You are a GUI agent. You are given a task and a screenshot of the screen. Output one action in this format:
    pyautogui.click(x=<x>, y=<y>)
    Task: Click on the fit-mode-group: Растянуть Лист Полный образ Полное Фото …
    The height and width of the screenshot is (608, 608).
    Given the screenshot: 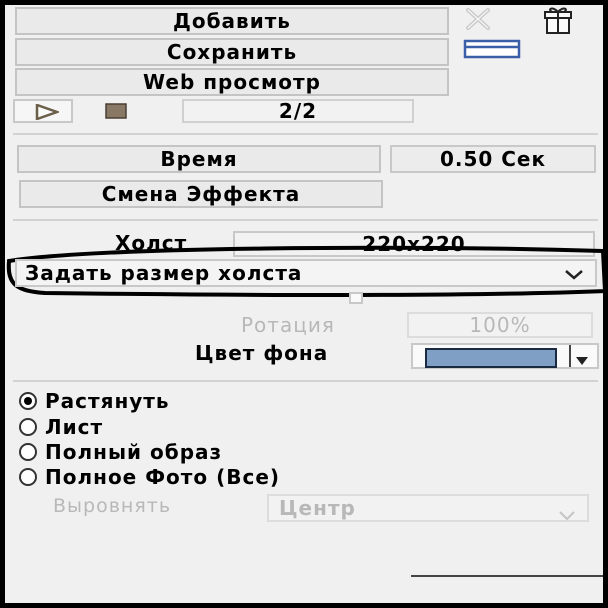 What is the action you would take?
    pyautogui.click(x=149, y=439)
    